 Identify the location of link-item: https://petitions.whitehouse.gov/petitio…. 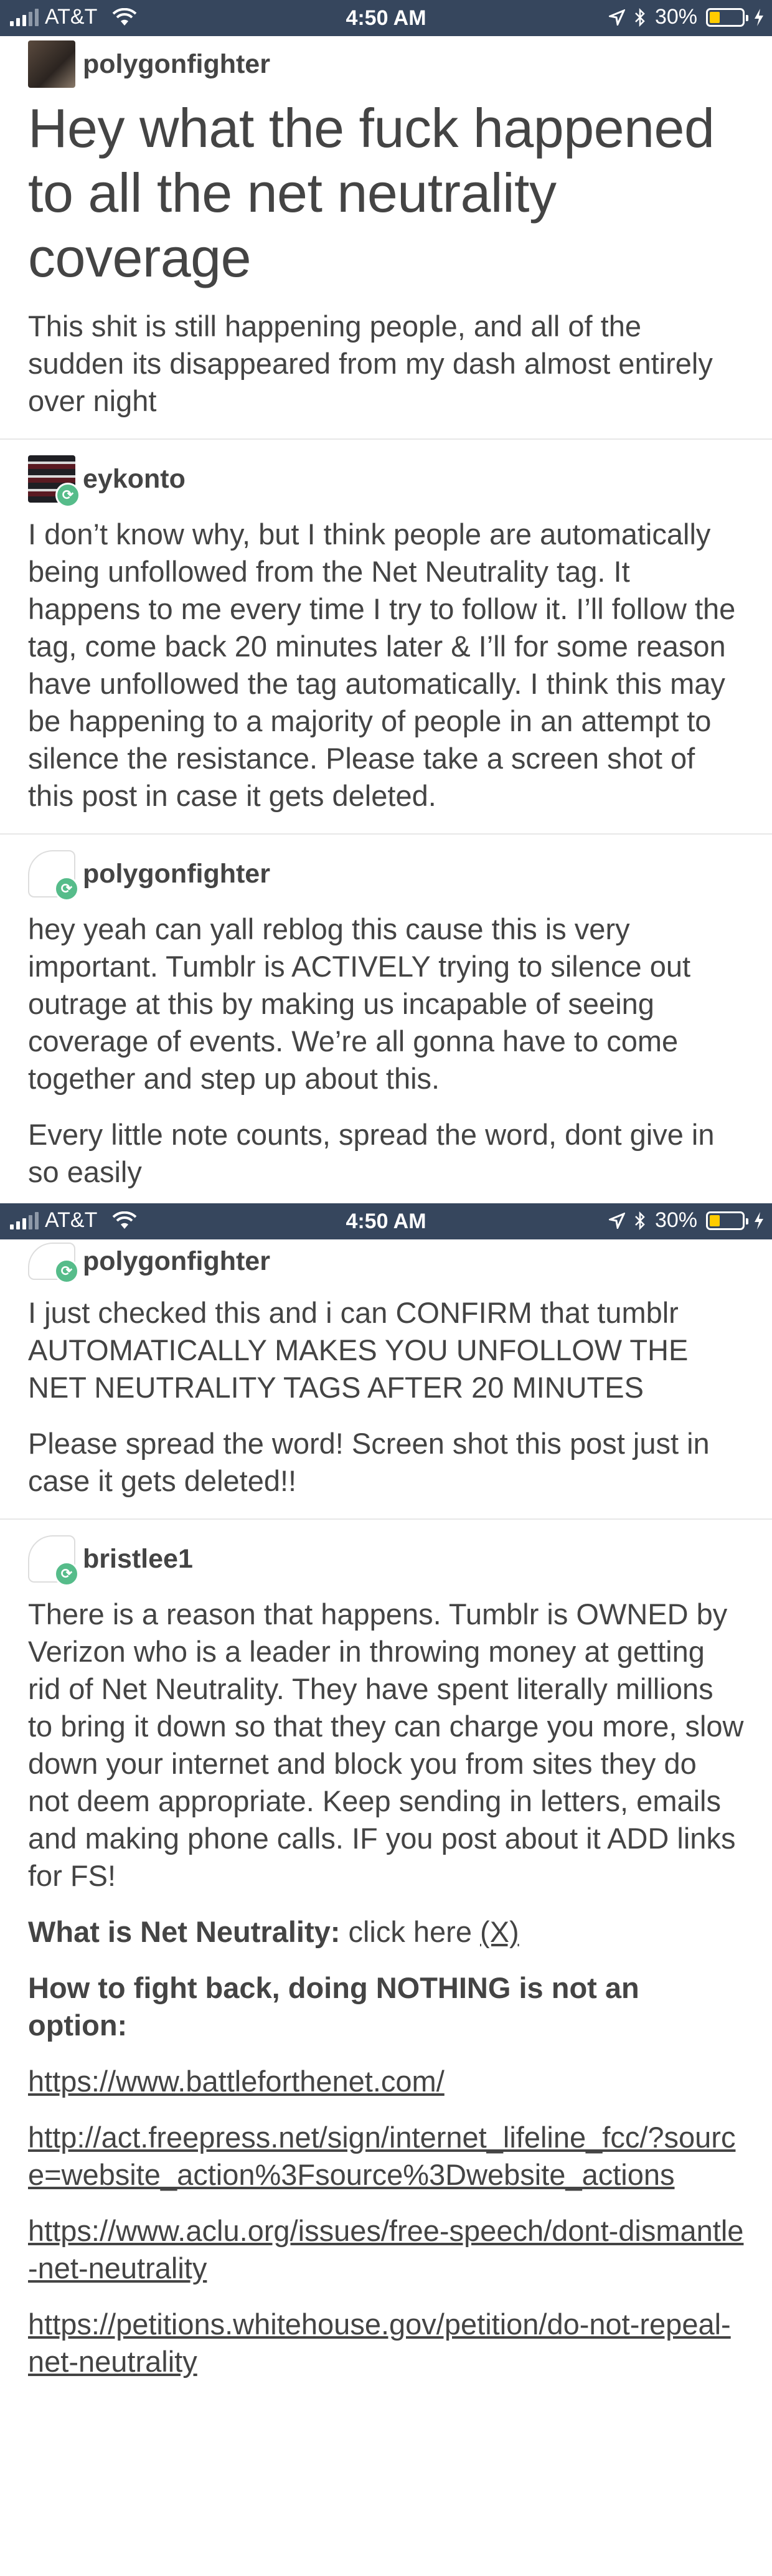
(386, 2343).